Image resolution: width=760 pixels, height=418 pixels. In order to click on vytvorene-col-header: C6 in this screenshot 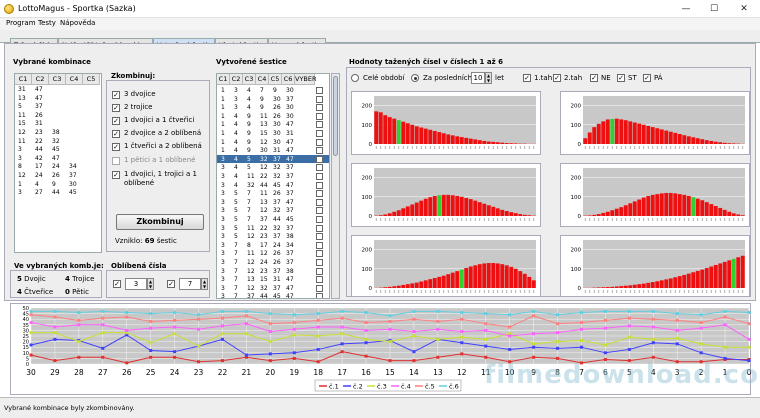, I will do `click(288, 79)`.